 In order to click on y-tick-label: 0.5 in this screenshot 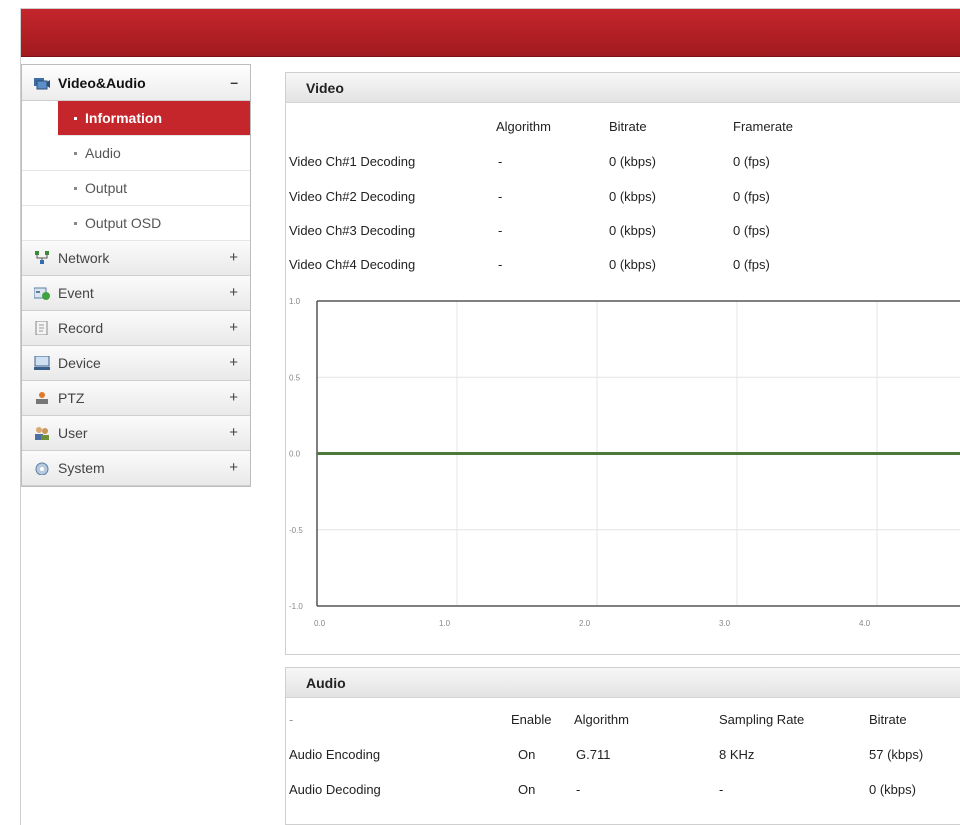, I will do `click(295, 377)`.